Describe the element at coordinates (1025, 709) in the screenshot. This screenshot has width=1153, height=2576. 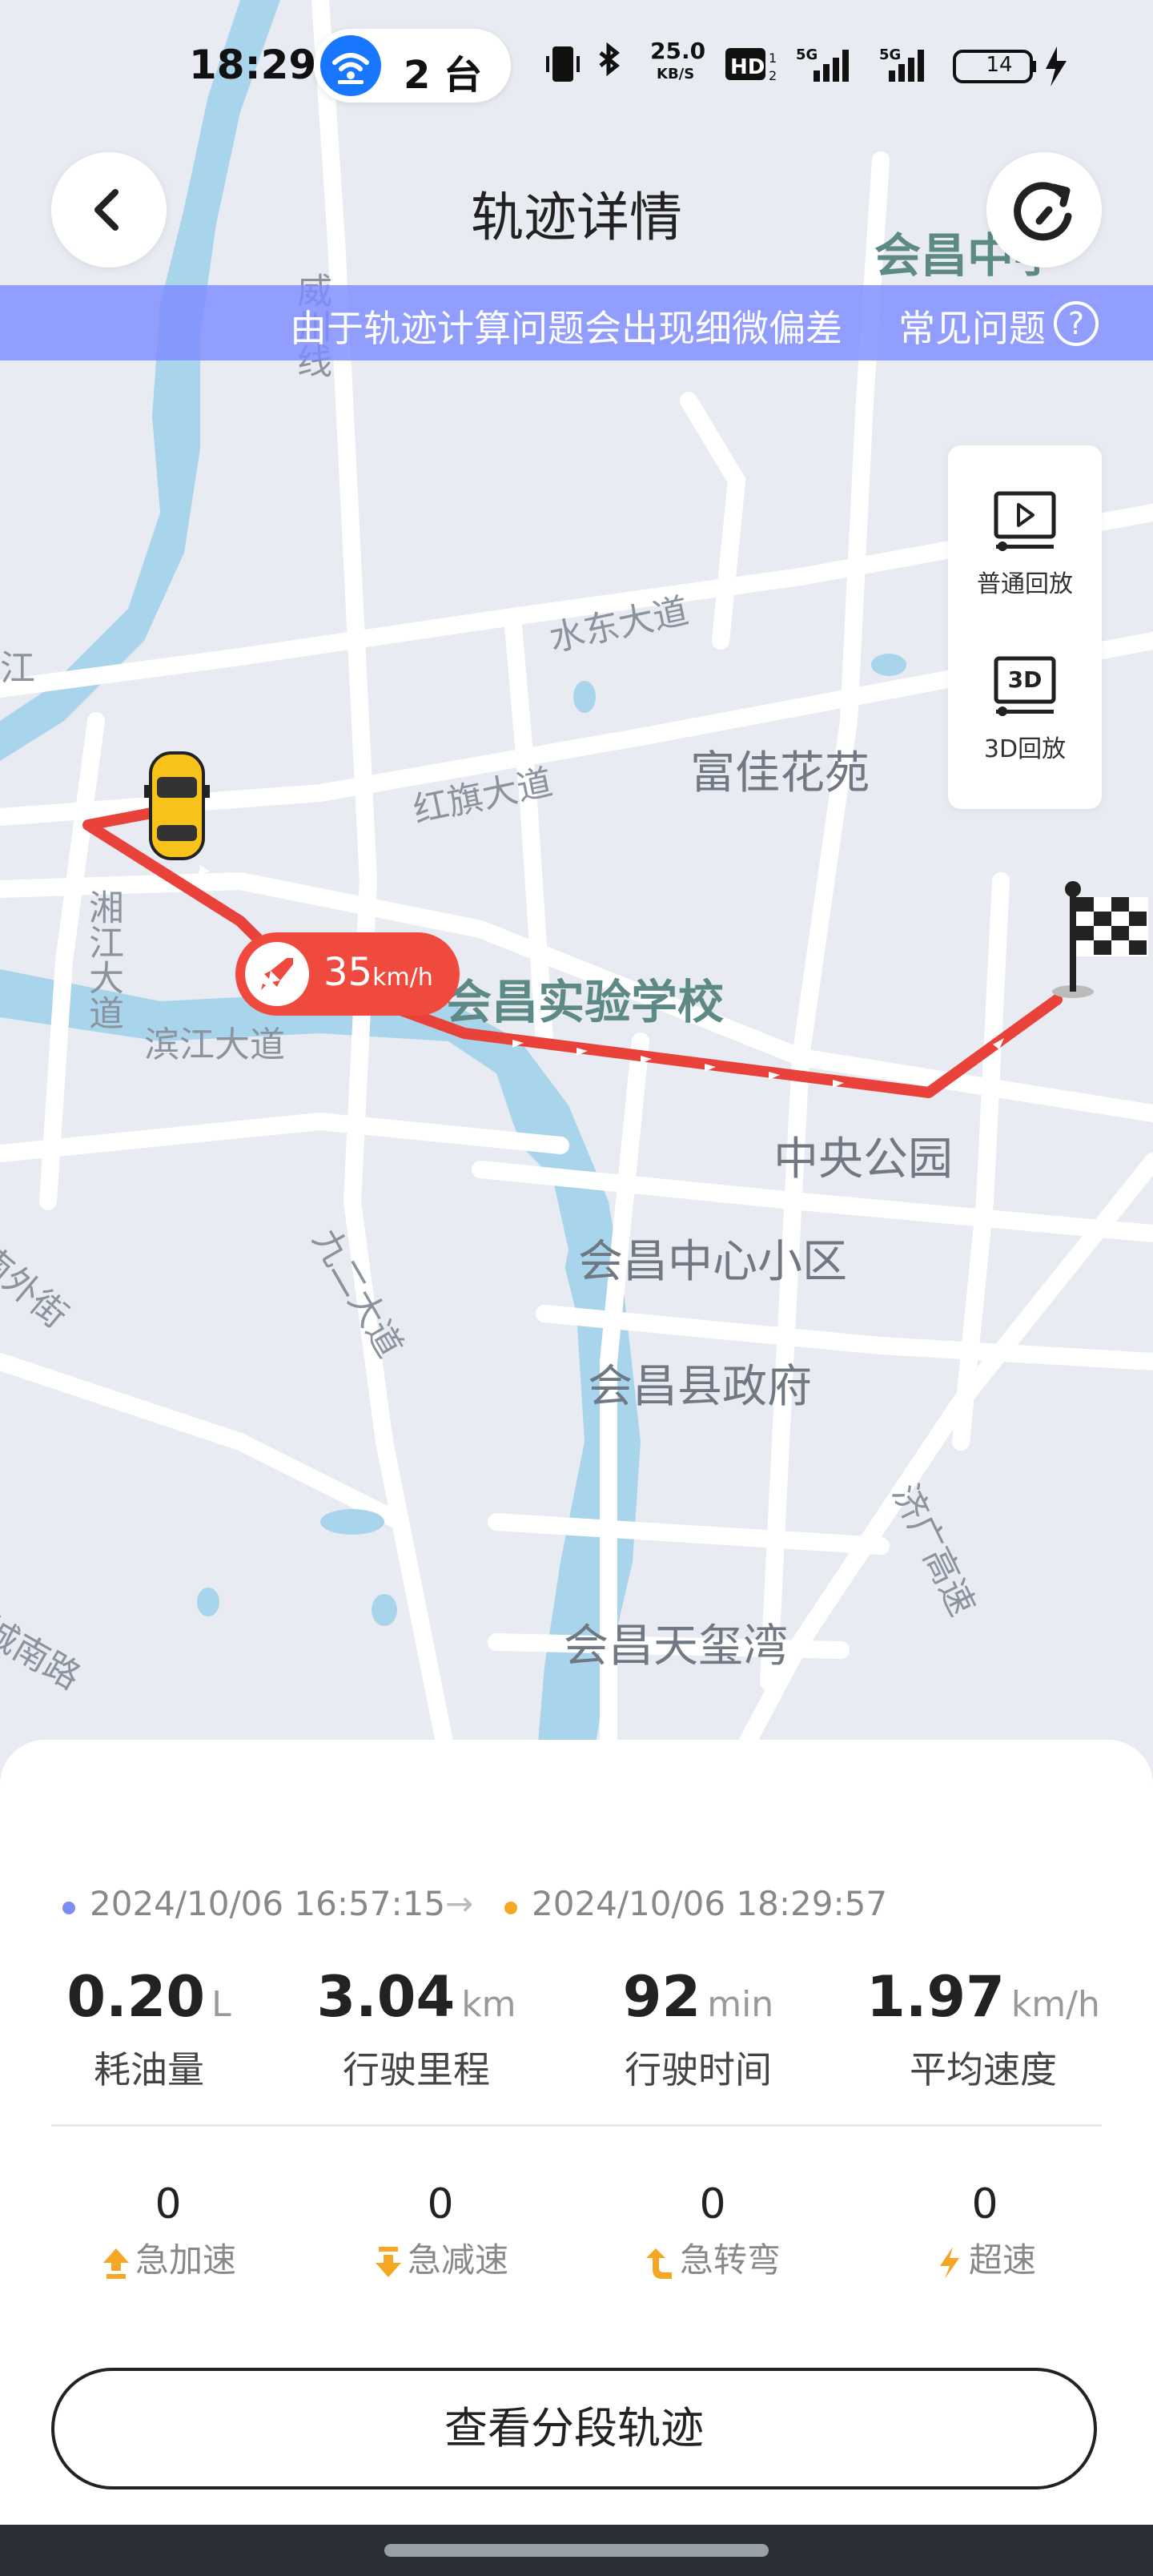
I see `three-d-replay-button: 3D 3D回放` at that location.